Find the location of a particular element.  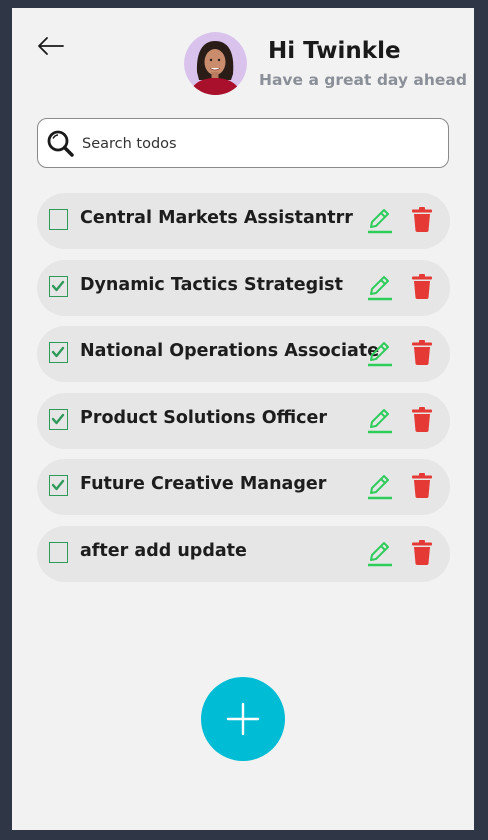

arrow-left-icon is located at coordinates (51, 46).